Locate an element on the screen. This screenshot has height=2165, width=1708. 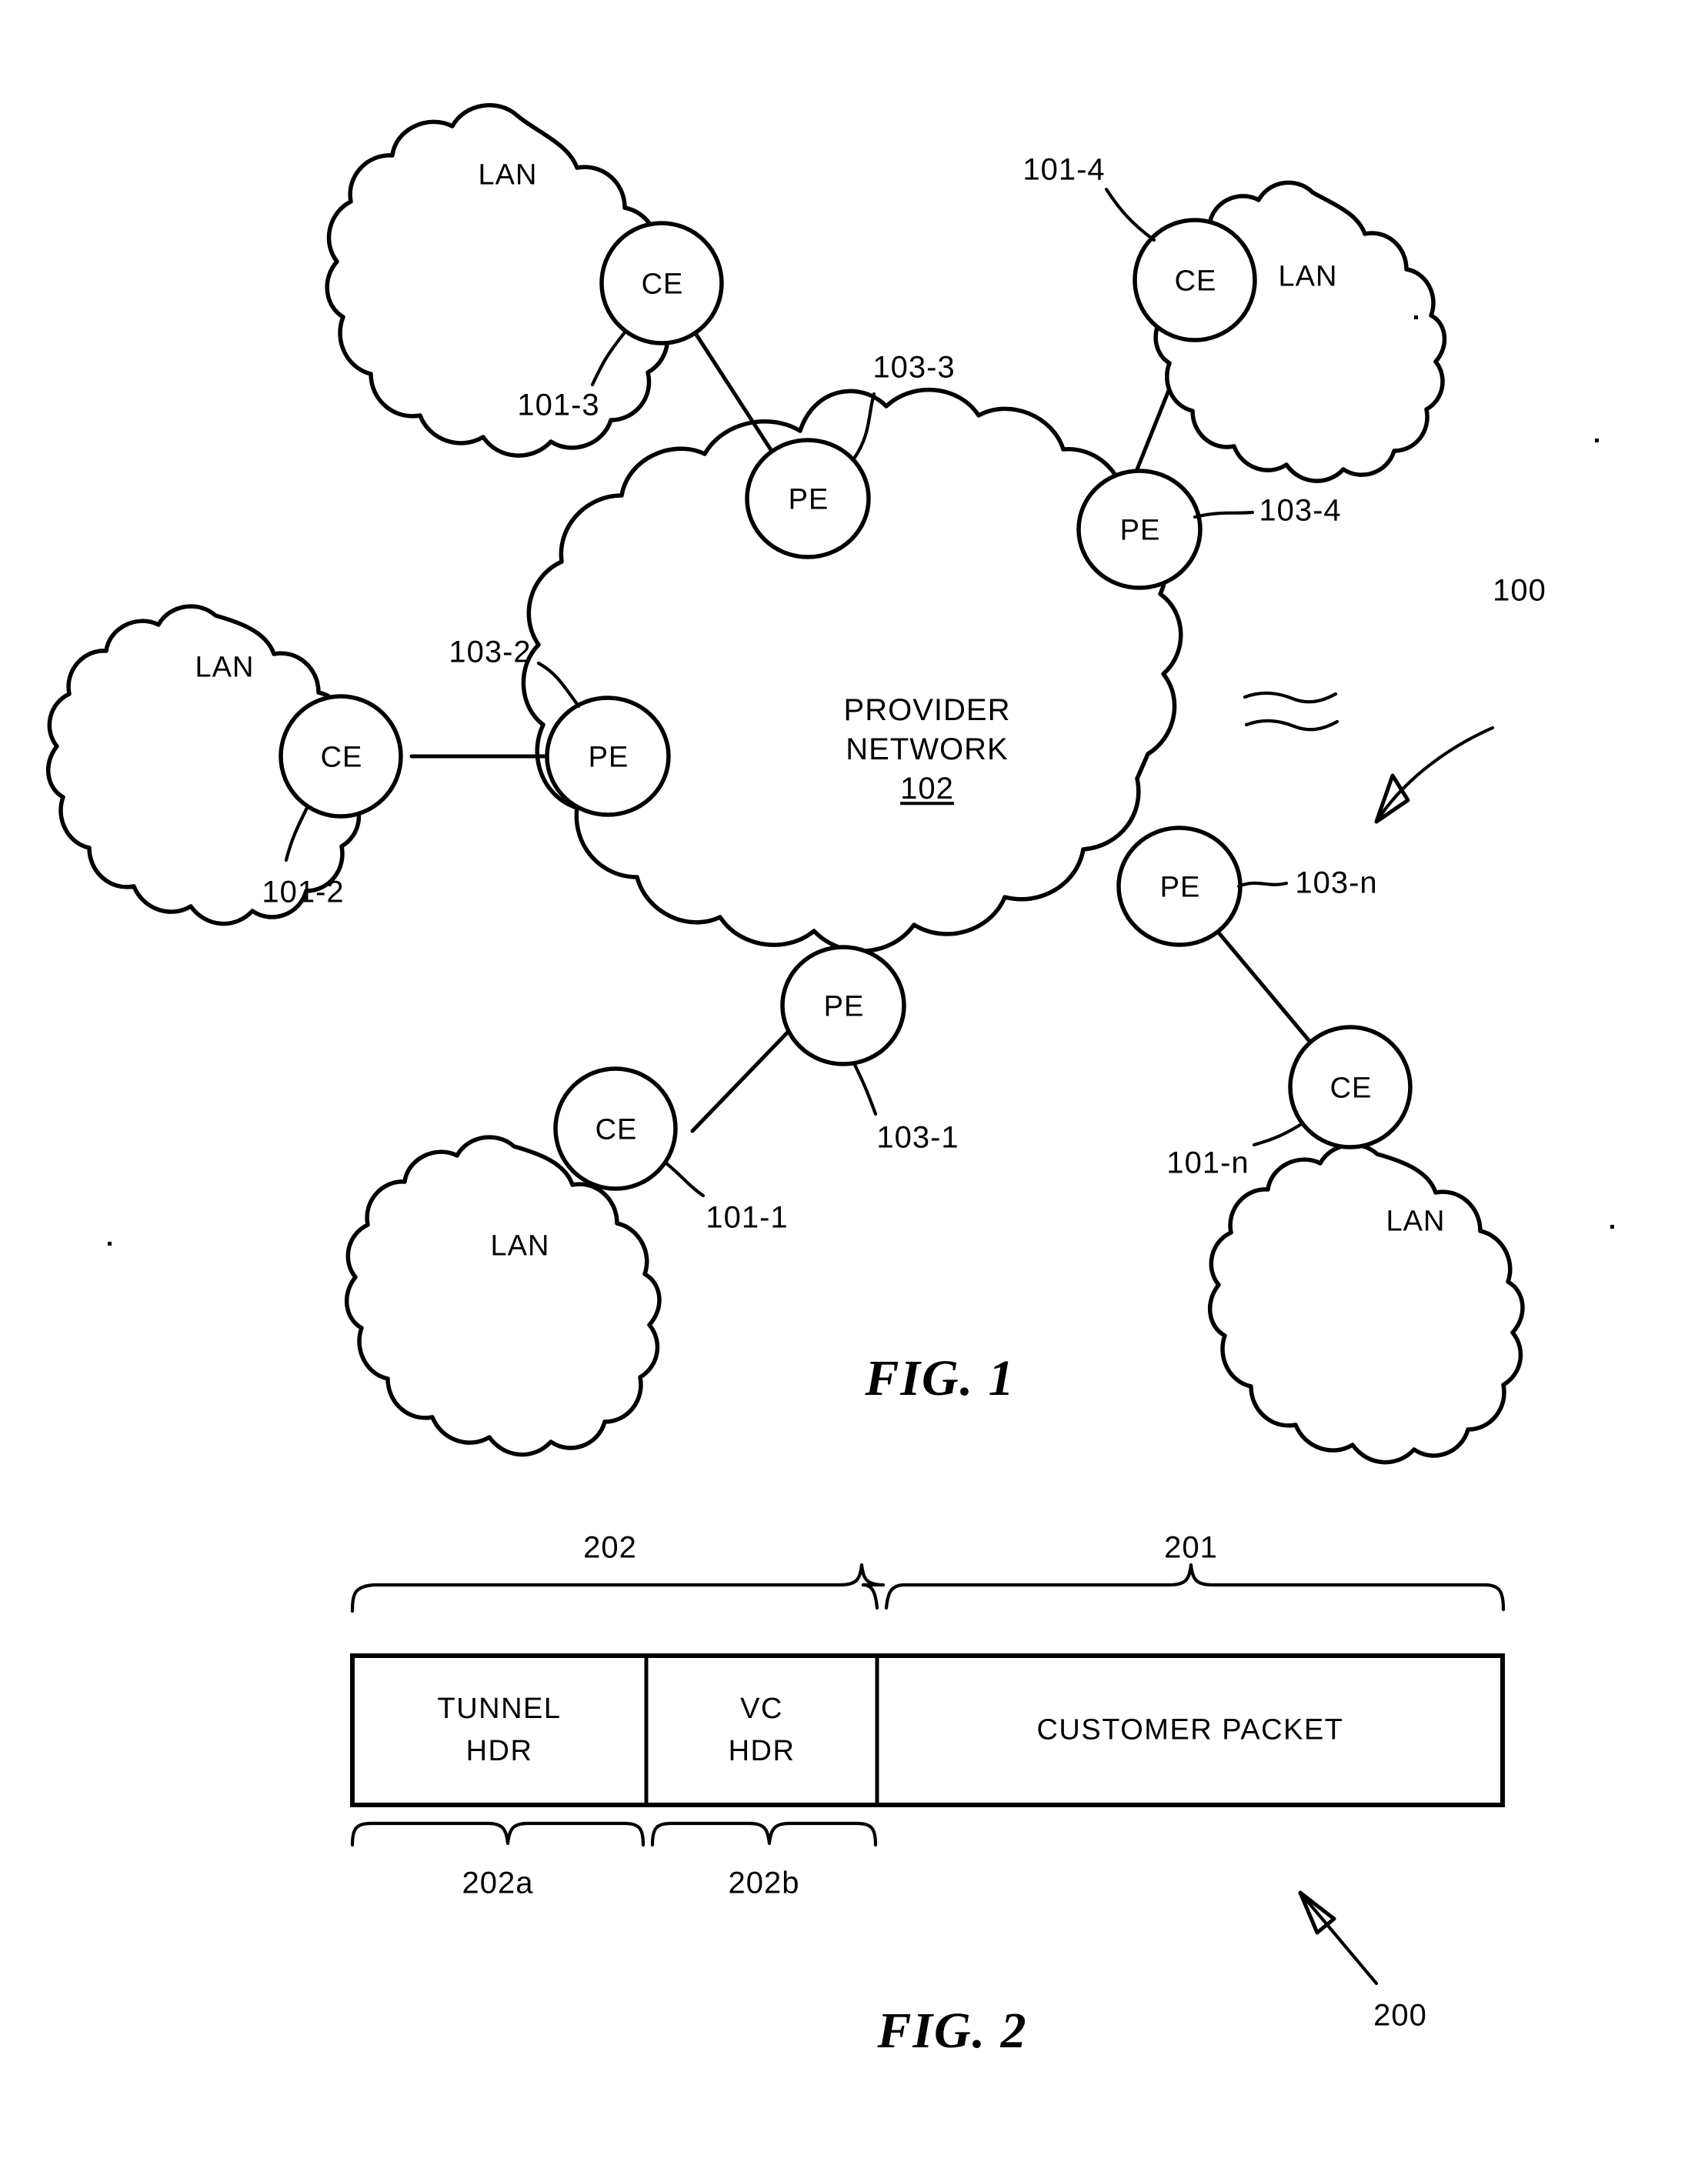
provider-network-cloud is located at coordinates (852, 670).